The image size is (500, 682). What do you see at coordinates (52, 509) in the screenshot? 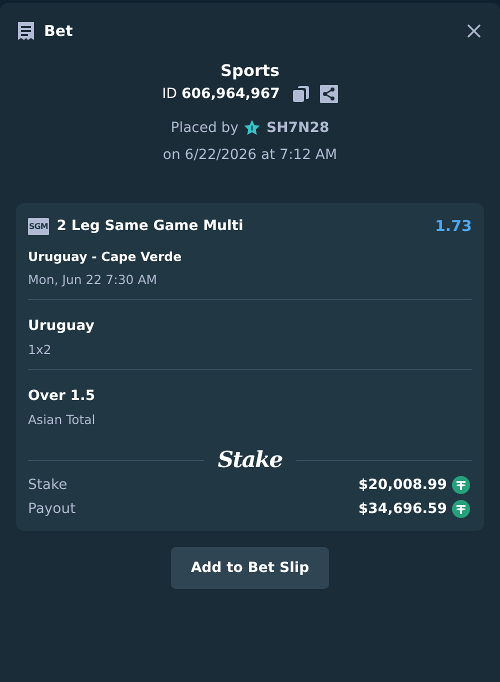
I see `total-label: Payout` at bounding box center [52, 509].